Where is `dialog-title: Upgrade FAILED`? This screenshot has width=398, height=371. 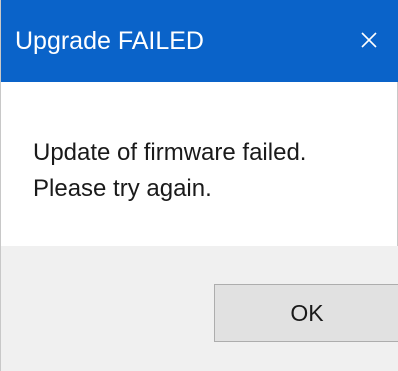
dialog-title: Upgrade FAILED is located at coordinates (109, 41).